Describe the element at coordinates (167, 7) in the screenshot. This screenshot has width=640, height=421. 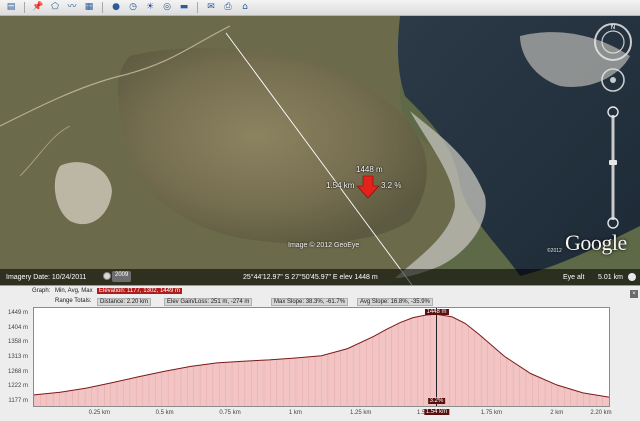
I see `planet-icon: ◎` at that location.